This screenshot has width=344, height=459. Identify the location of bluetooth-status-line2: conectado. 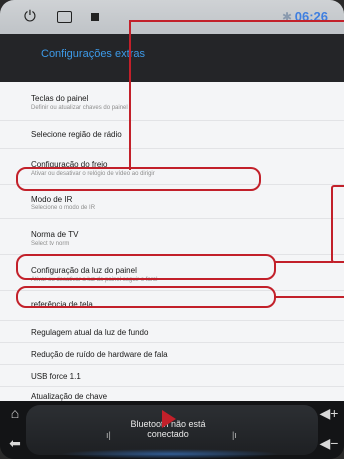
(168, 434).